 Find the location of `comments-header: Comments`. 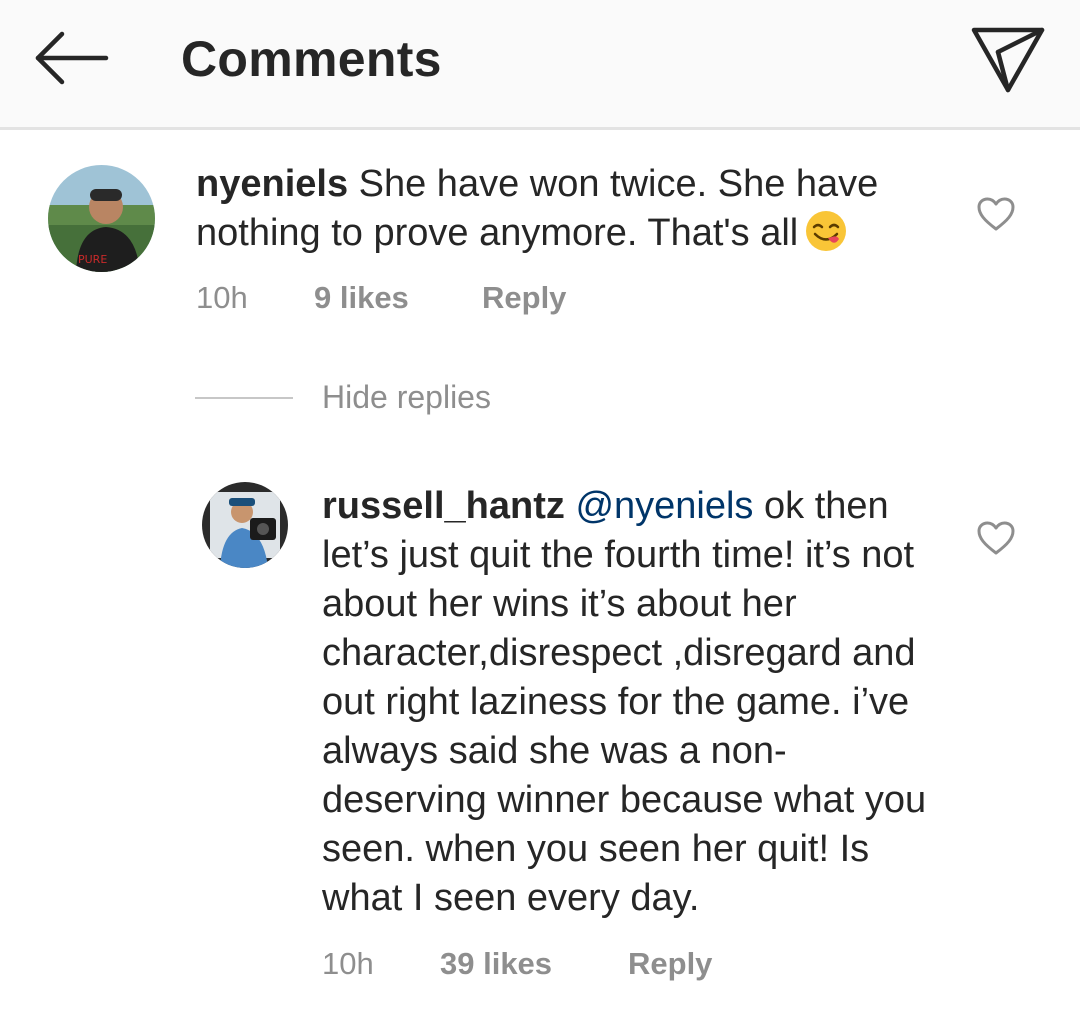

comments-header: Comments is located at coordinates (540, 65).